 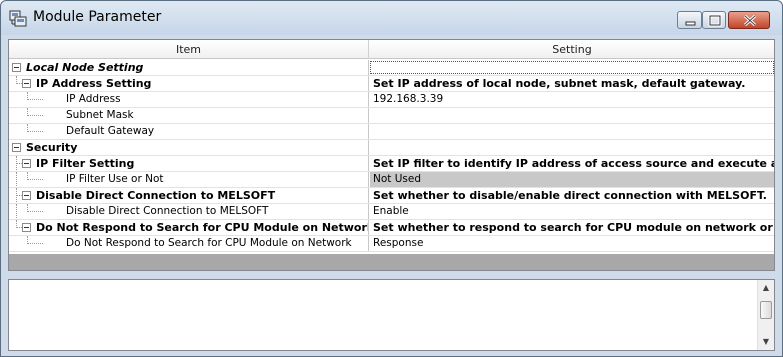 I want to click on column-header-setting: Setting, so click(x=572, y=49).